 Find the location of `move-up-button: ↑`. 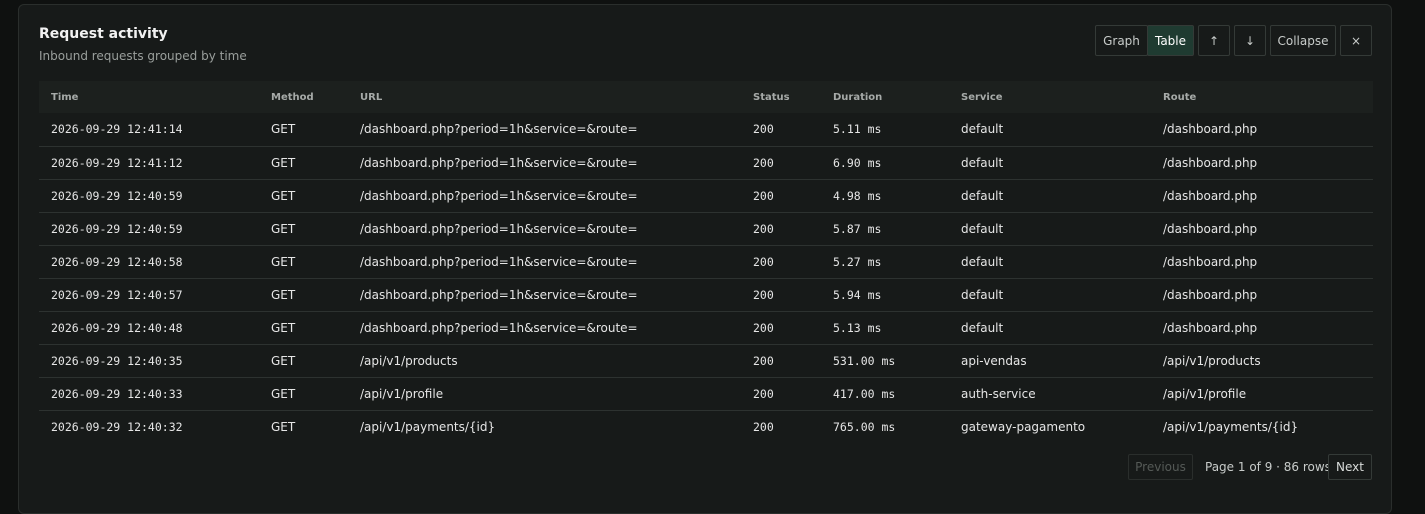

move-up-button: ↑ is located at coordinates (1214, 40).